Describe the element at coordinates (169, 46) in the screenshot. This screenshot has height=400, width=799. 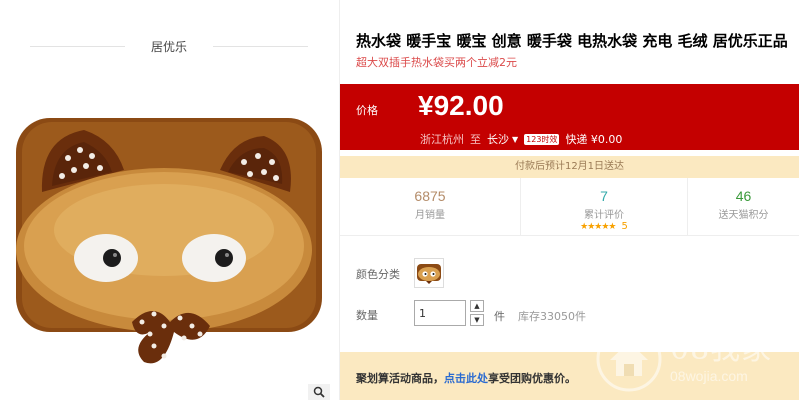
I see `store-header: 居优乐` at that location.